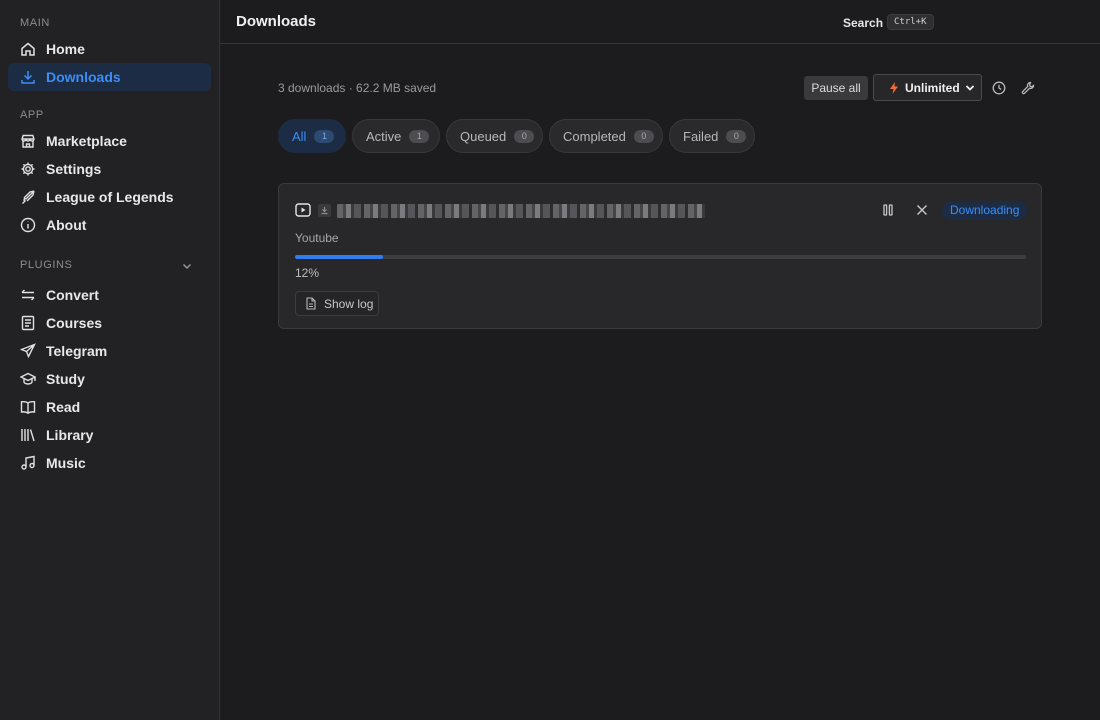 Image resolution: width=1100 pixels, height=720 pixels. I want to click on home-icon, so click(28, 49).